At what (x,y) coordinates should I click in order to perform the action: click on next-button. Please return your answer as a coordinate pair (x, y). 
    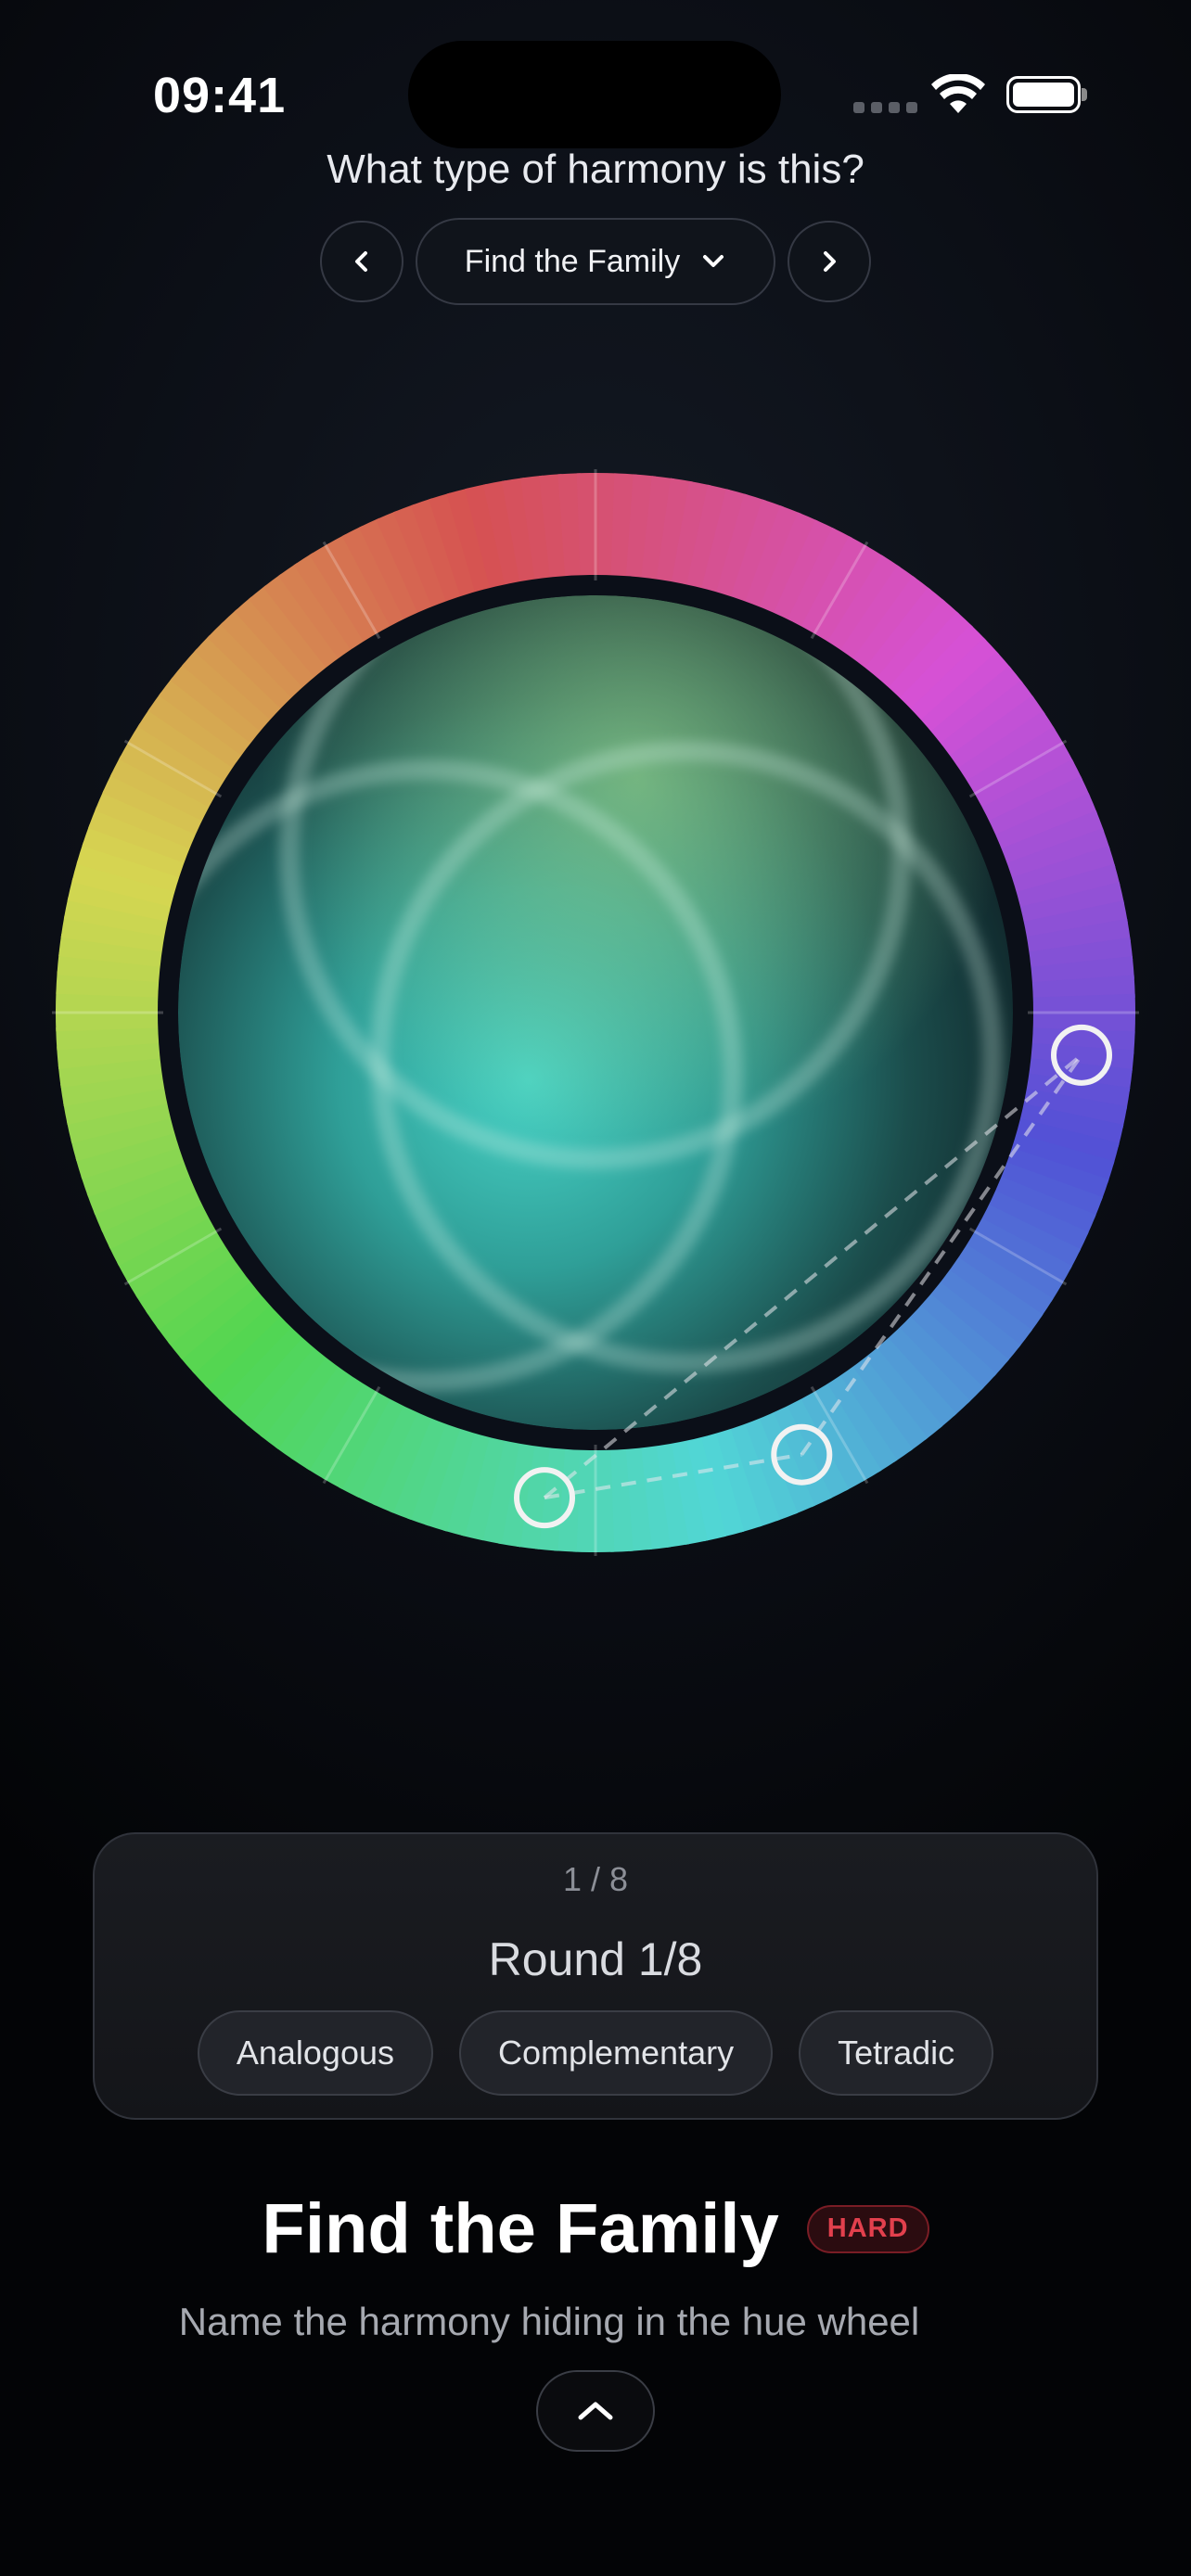
    Looking at the image, I should click on (829, 261).